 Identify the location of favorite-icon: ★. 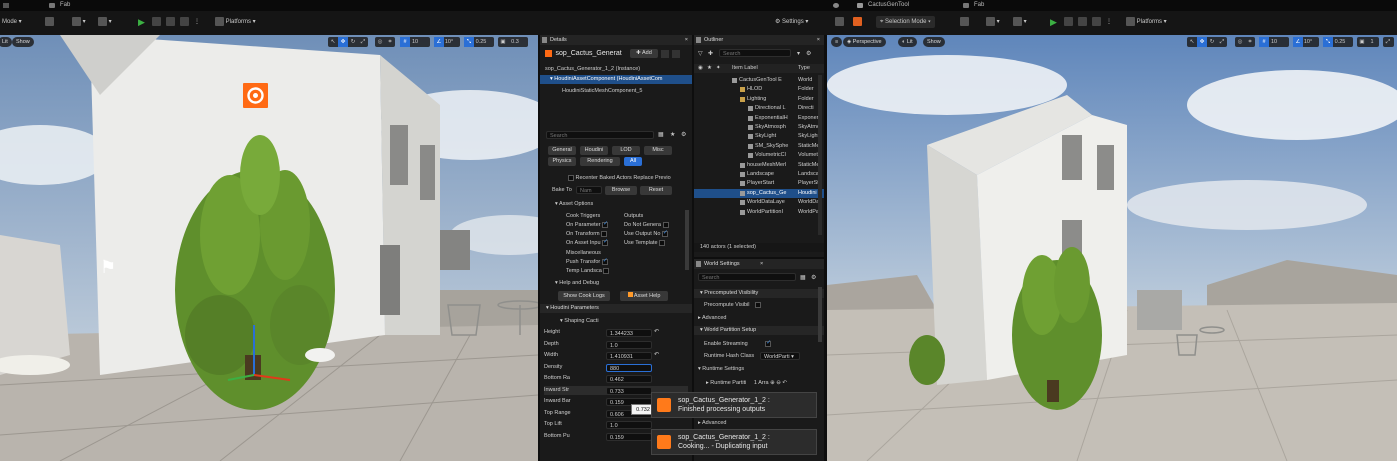
(672, 134).